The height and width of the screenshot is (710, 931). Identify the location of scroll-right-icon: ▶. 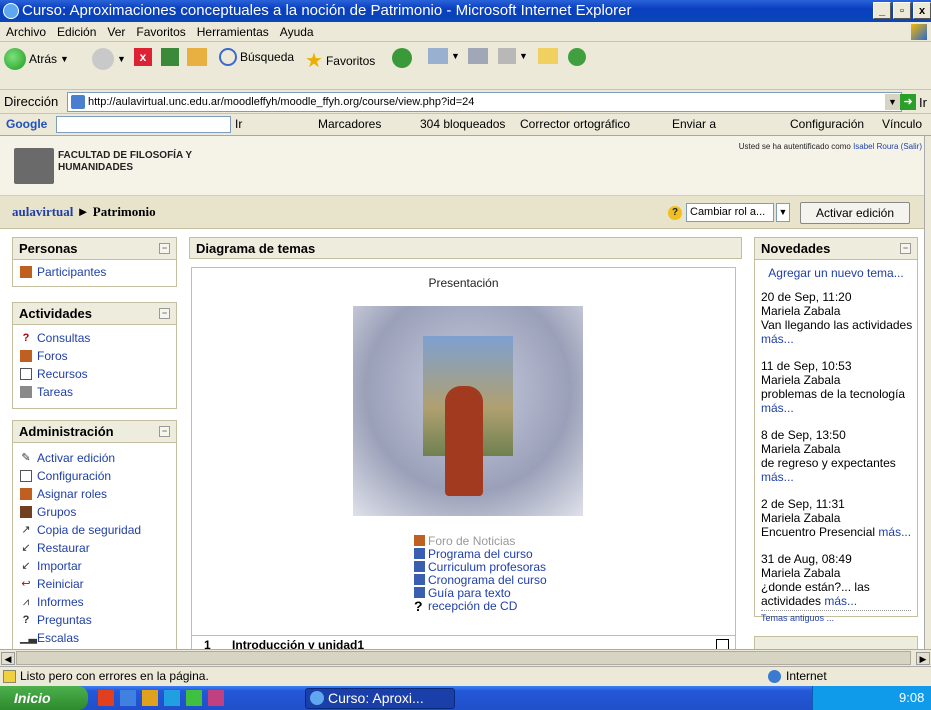
(923, 658).